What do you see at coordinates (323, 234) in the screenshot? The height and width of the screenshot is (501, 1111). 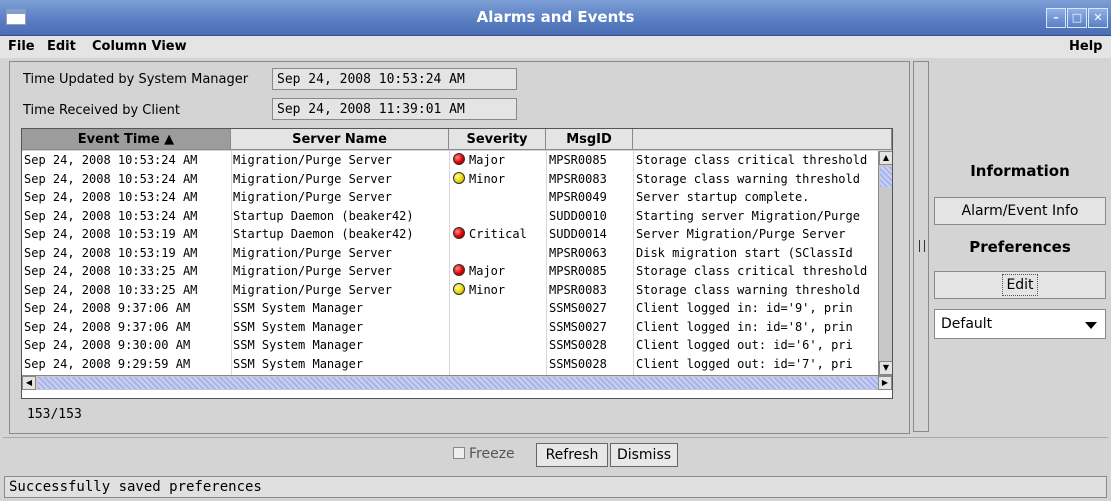 I see `cell-server-name: Startup Daemon (beaker42)` at bounding box center [323, 234].